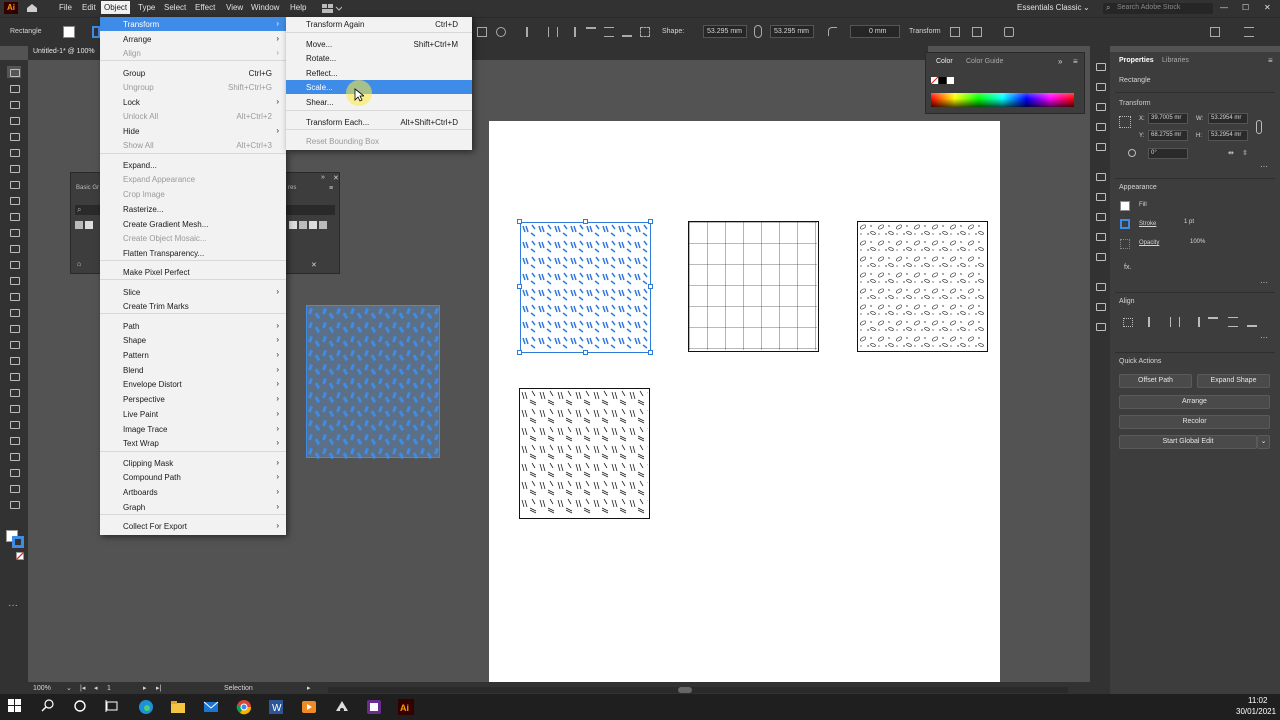  Describe the element at coordinates (276, 707) in the screenshot. I see `word-icon: W` at that location.